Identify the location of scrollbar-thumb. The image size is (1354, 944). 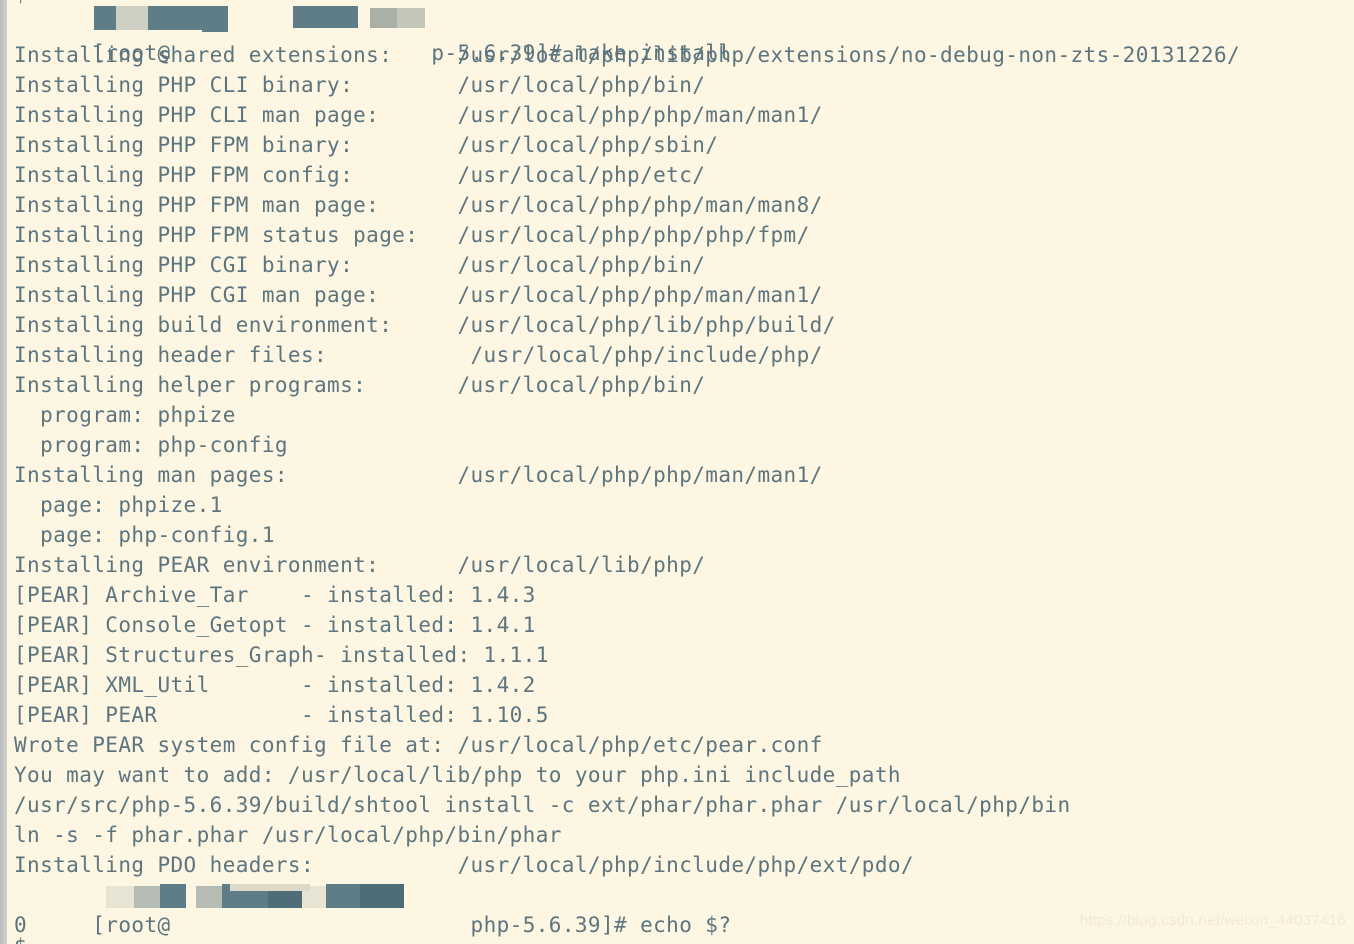
(3, 472).